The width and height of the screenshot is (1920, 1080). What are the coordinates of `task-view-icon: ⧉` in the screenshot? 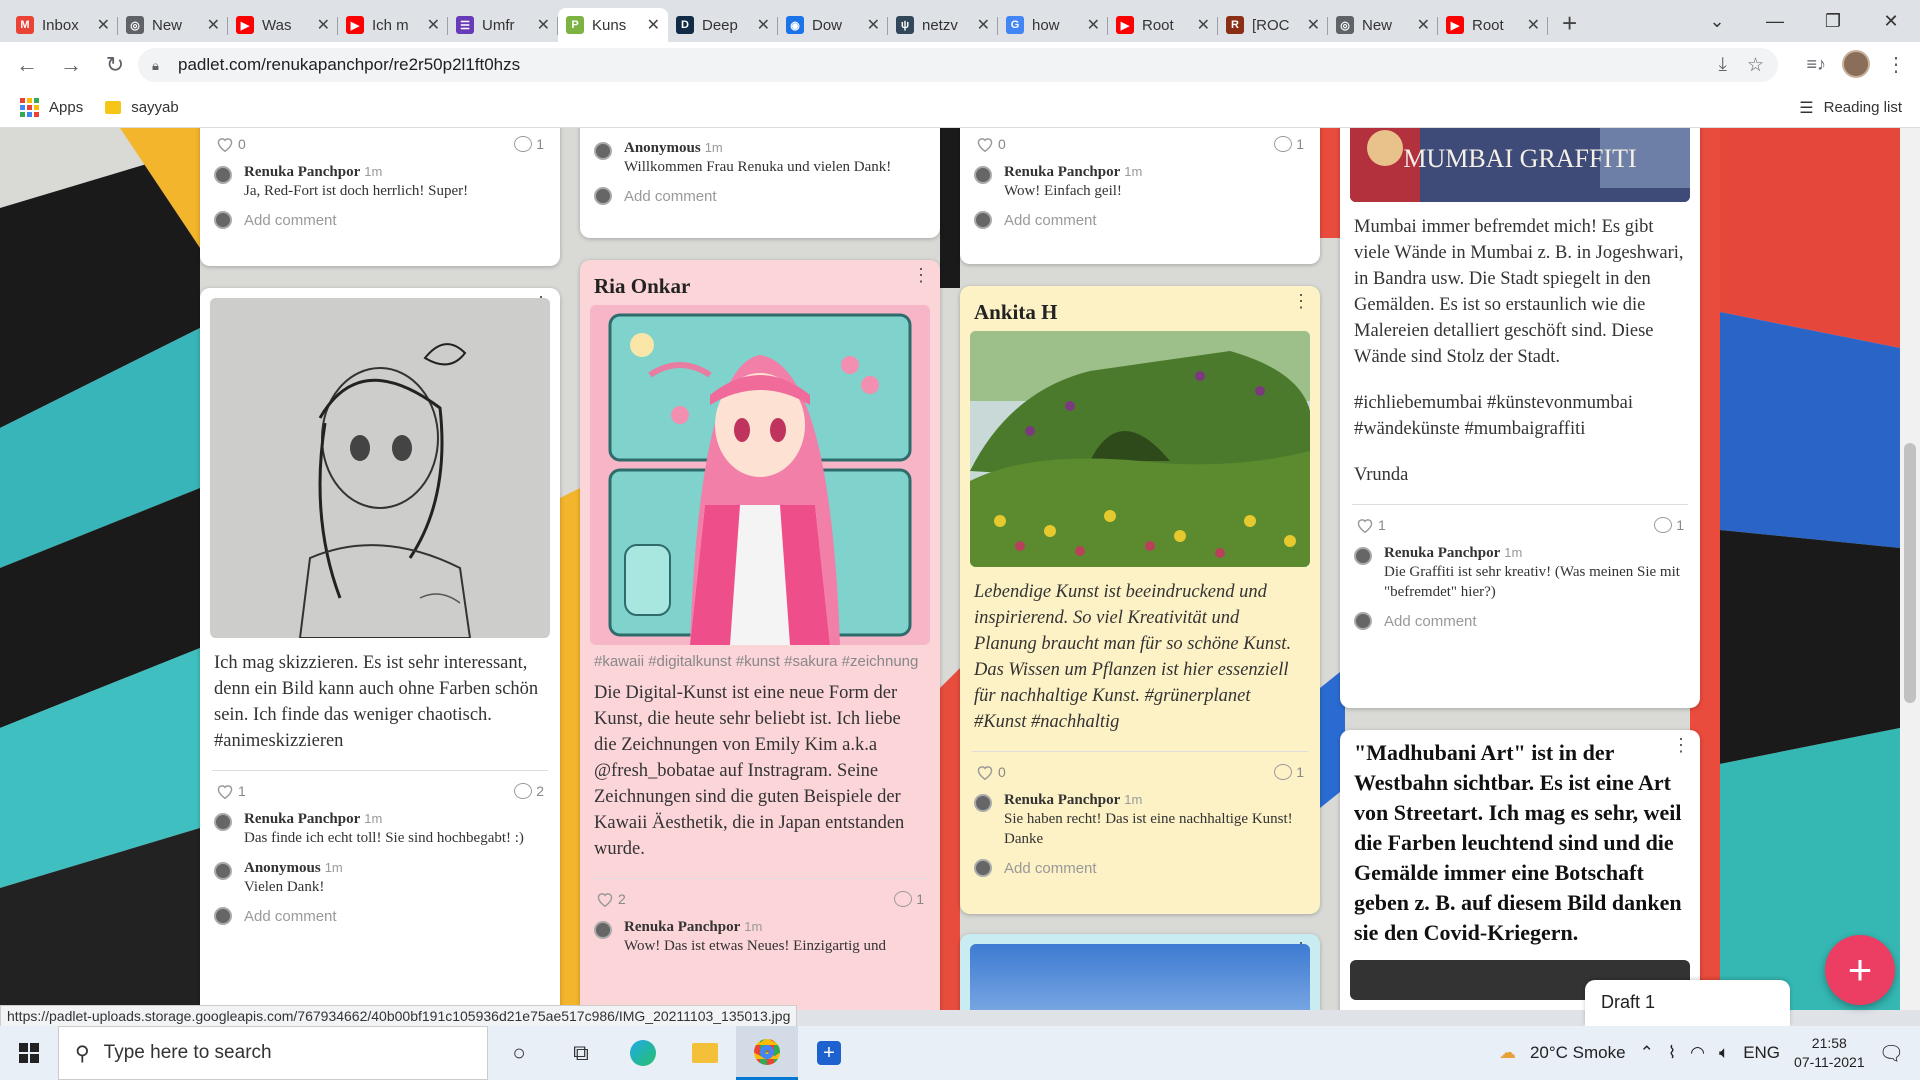 It's located at (581, 1053).